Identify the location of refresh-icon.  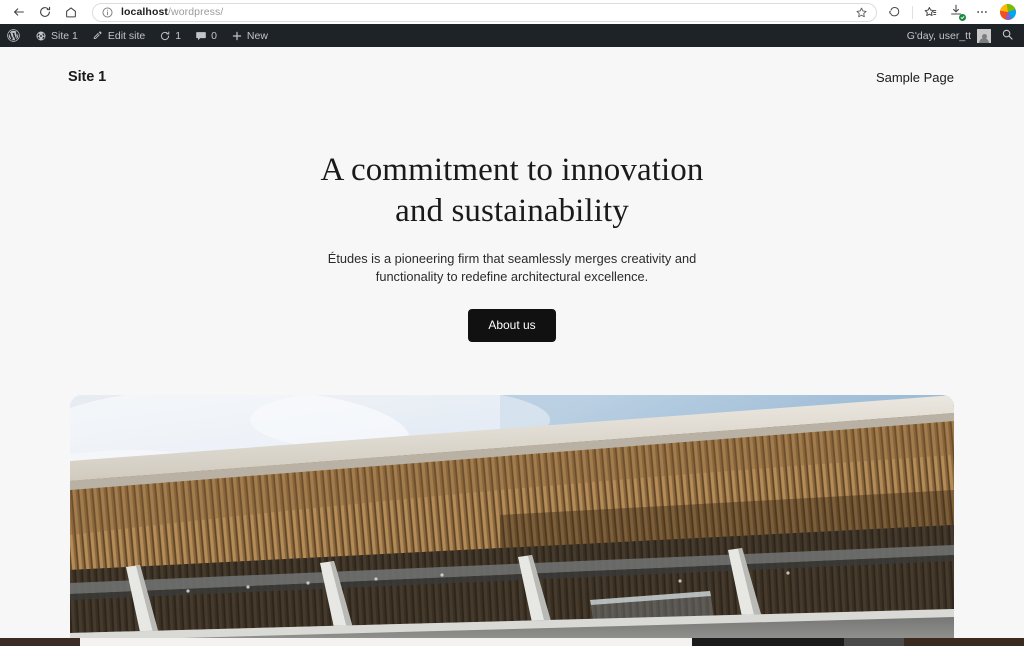
(45, 12).